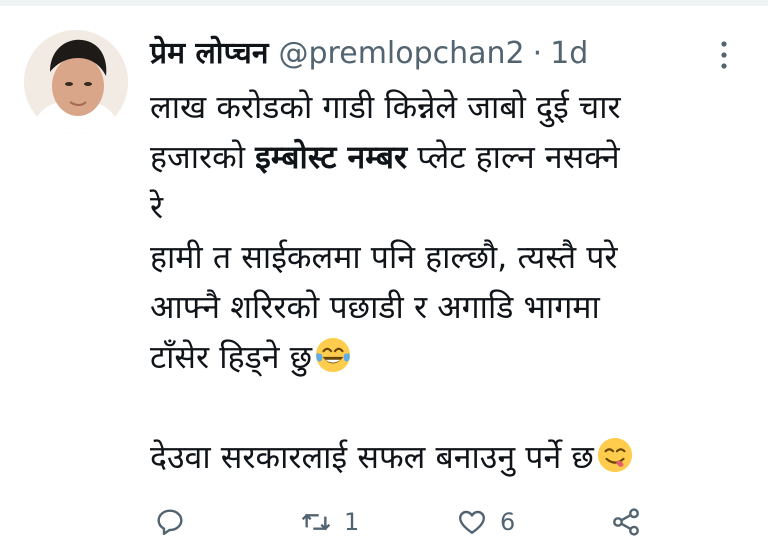  What do you see at coordinates (724, 55) in the screenshot?
I see `more-options-icon` at bounding box center [724, 55].